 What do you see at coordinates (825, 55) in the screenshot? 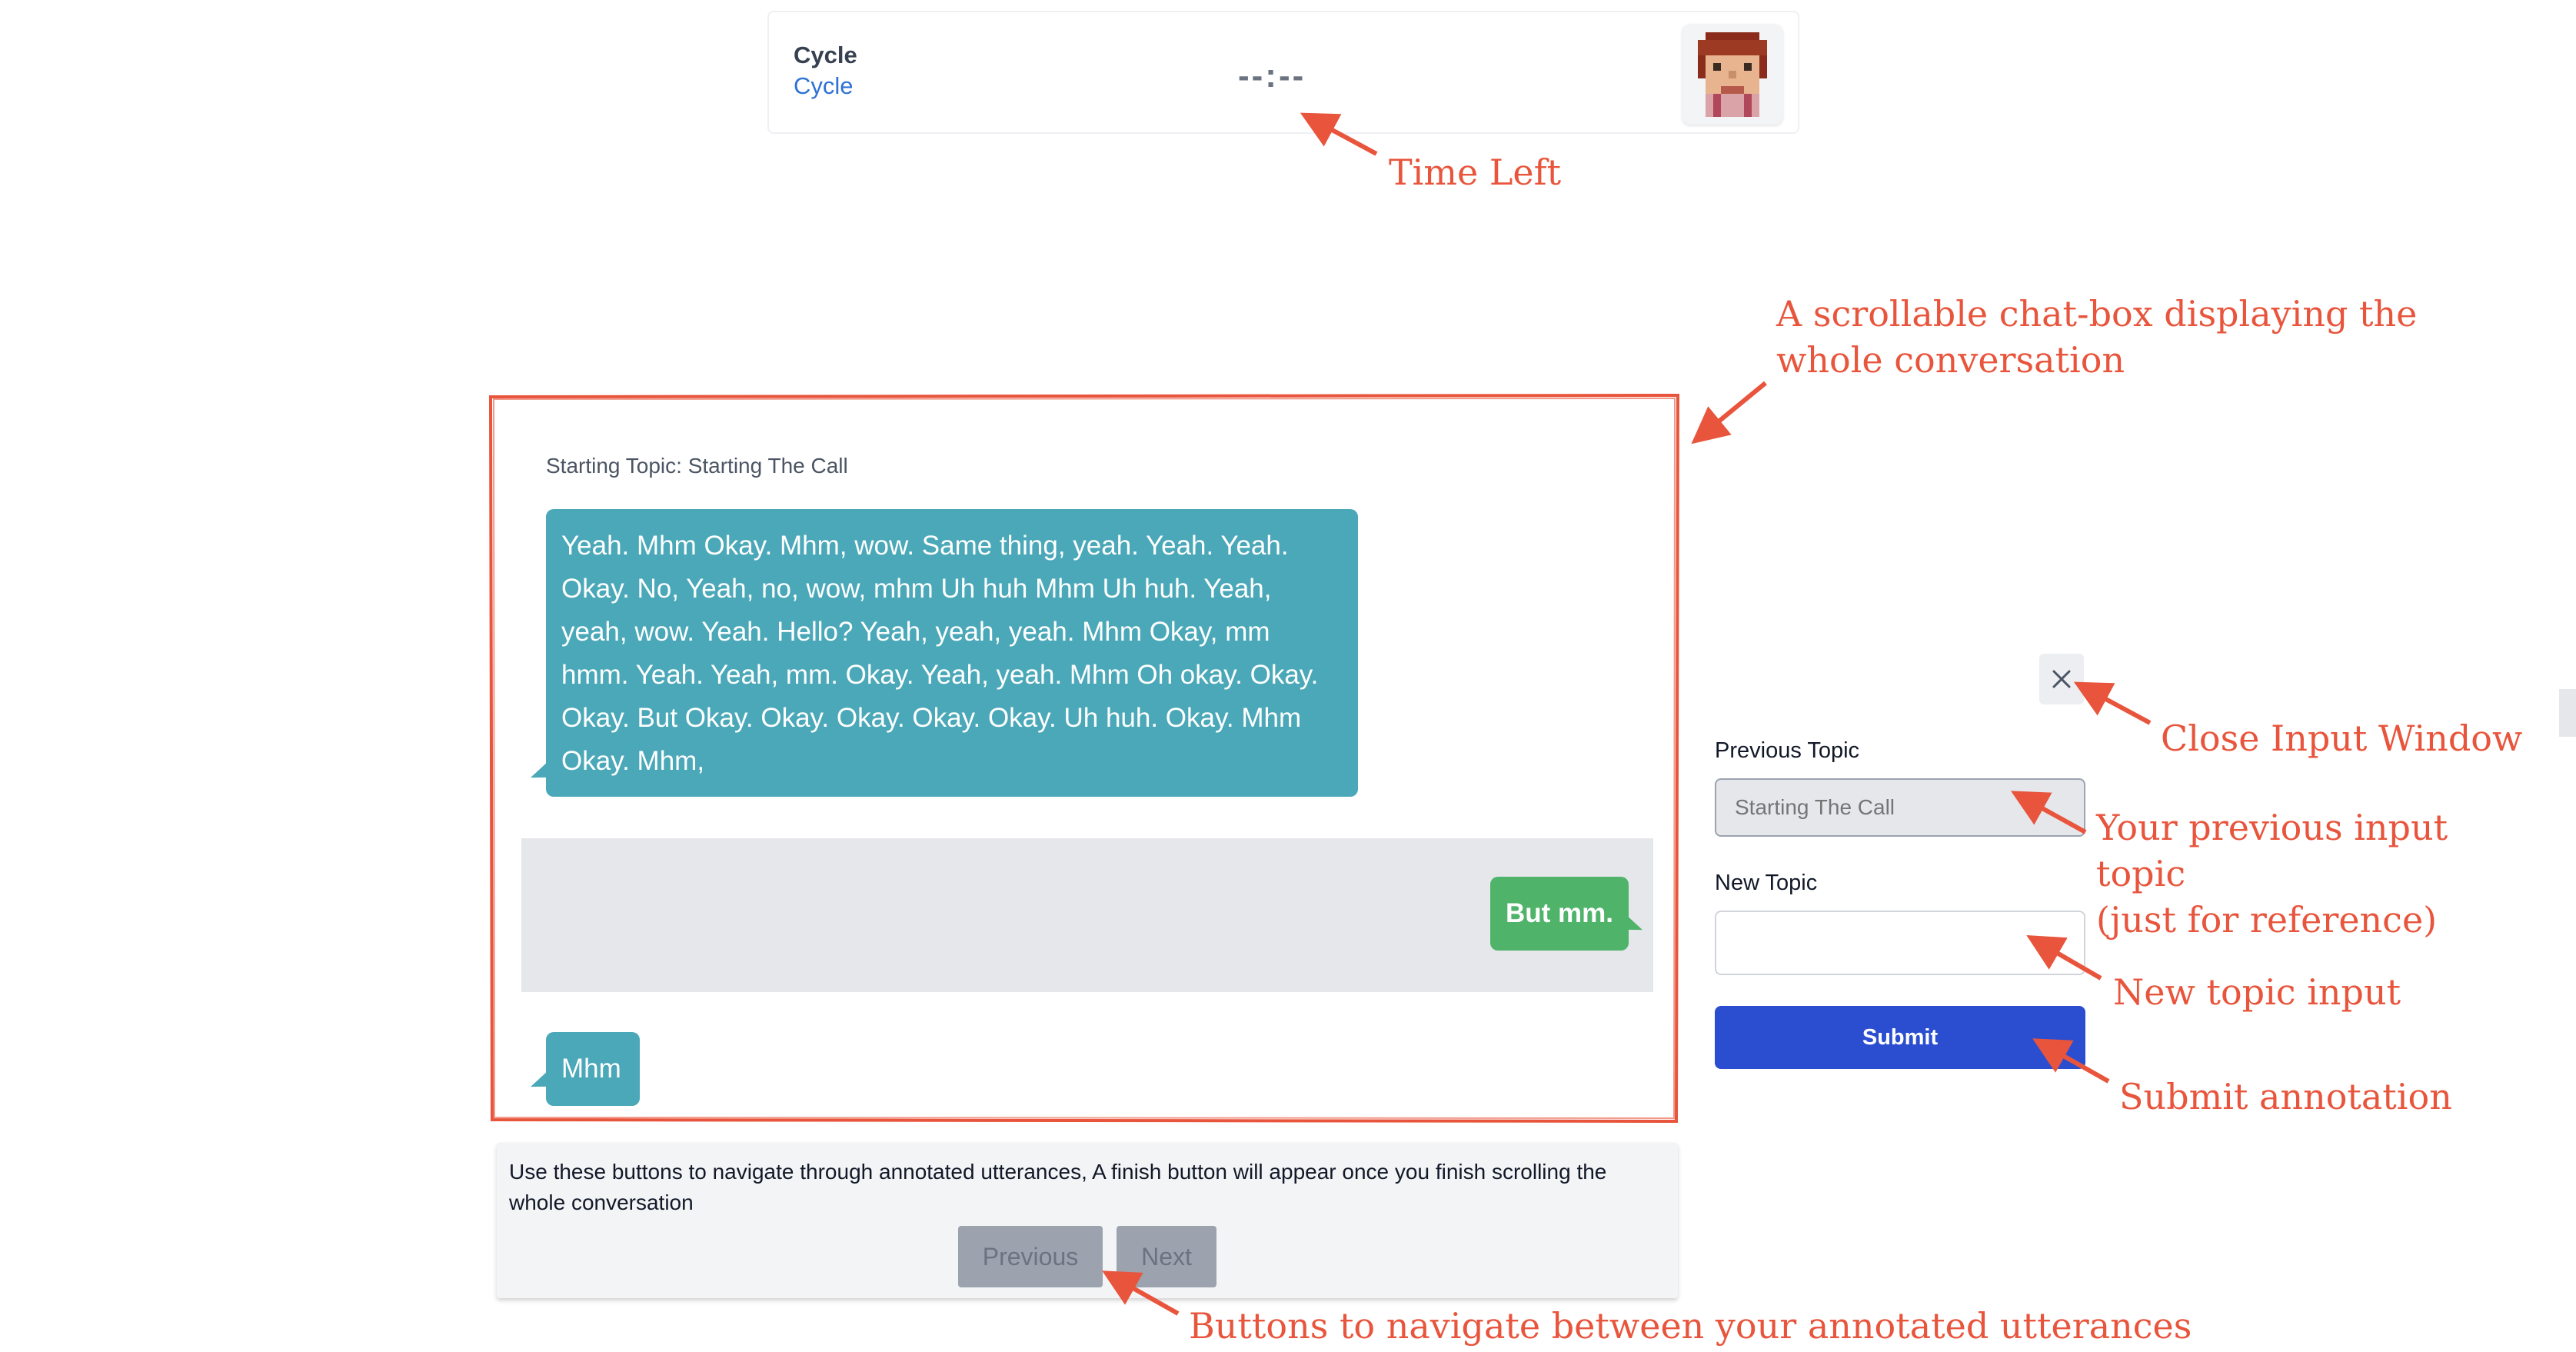
I see `cycle-title: Cycle` at bounding box center [825, 55].